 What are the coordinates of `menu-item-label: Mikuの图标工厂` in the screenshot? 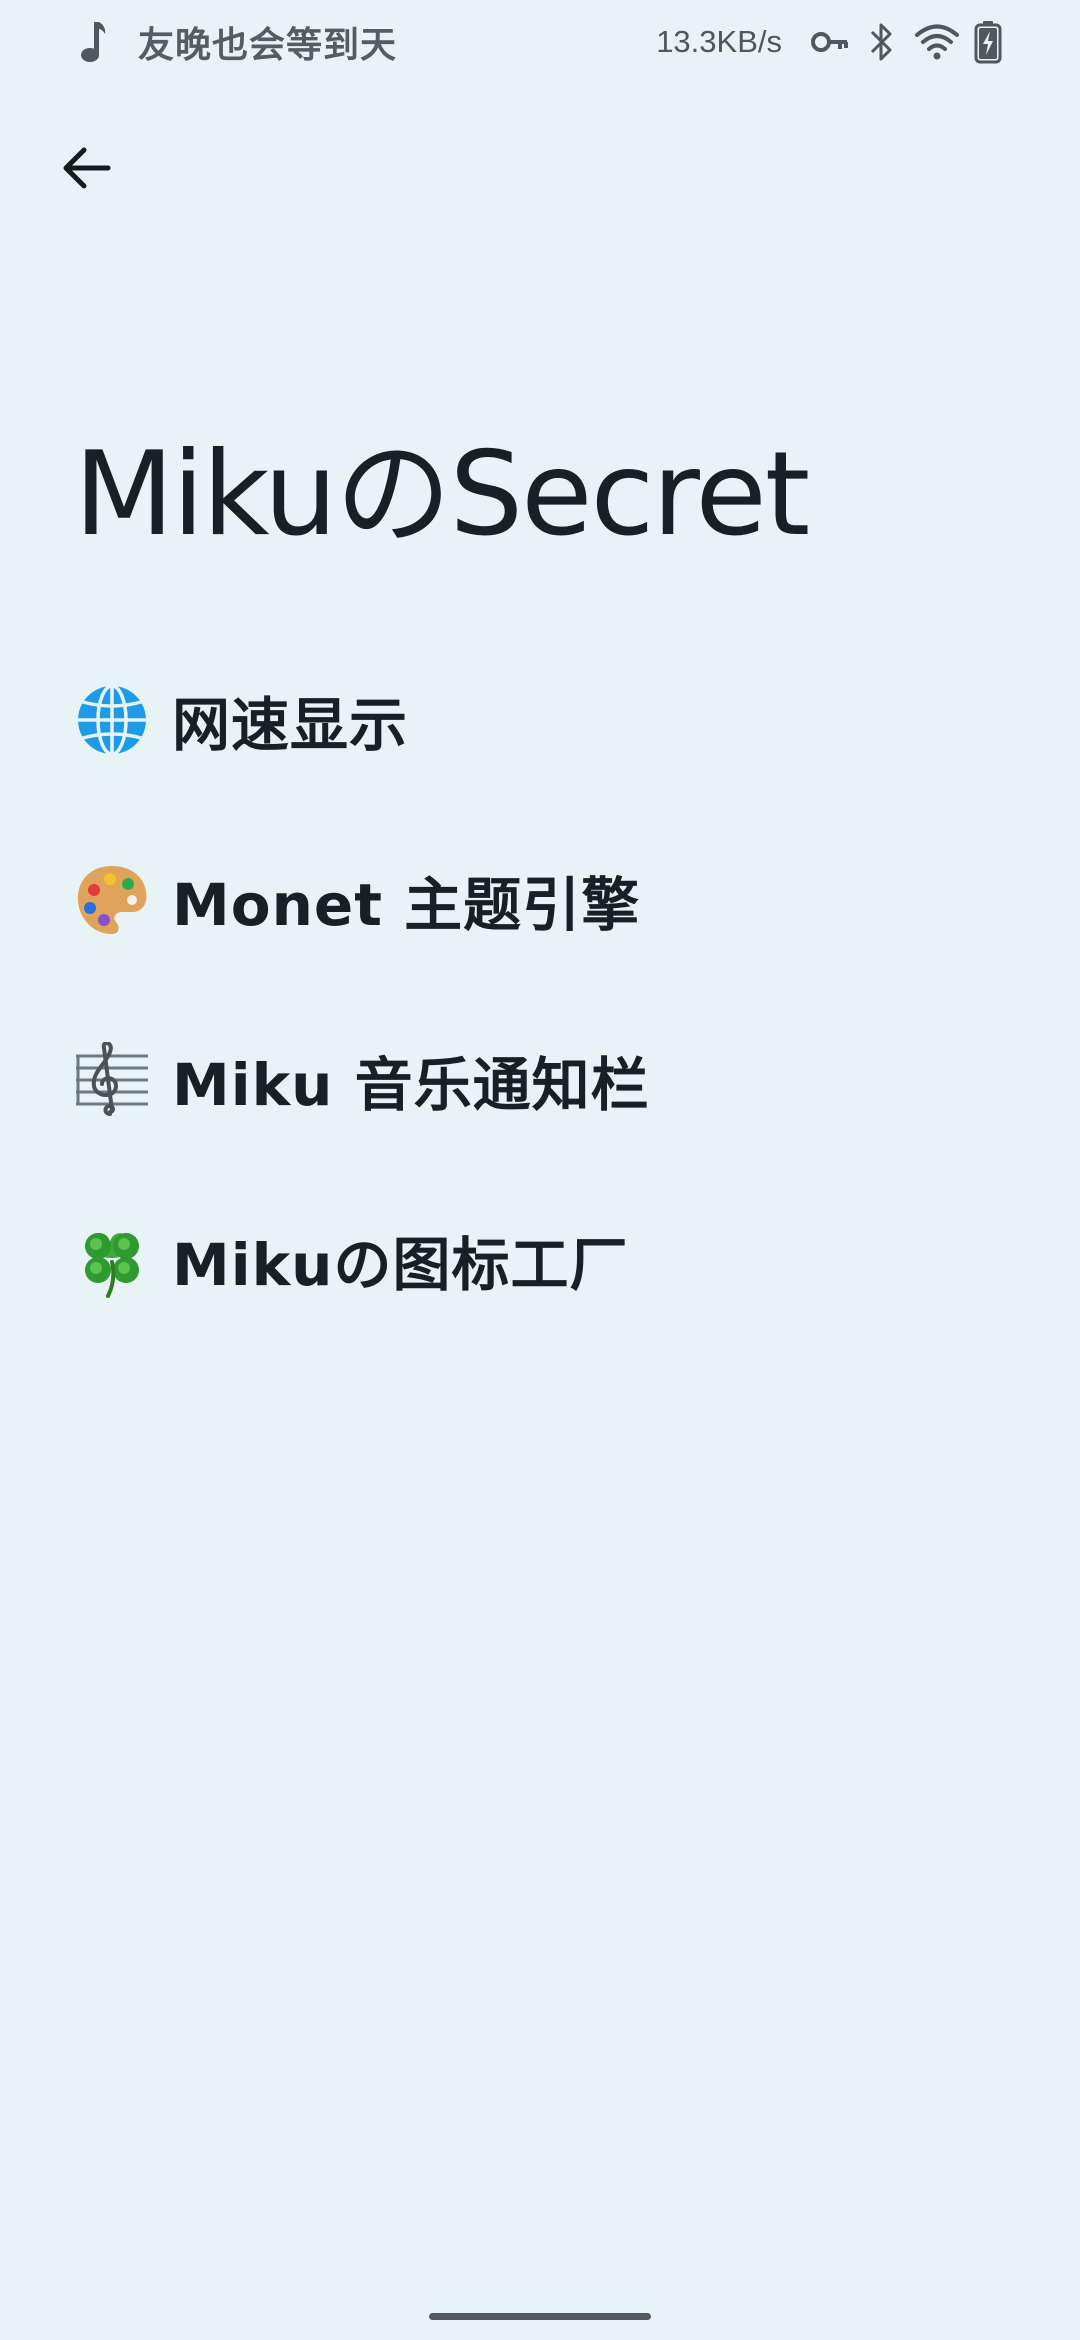 It's located at (400, 1265).